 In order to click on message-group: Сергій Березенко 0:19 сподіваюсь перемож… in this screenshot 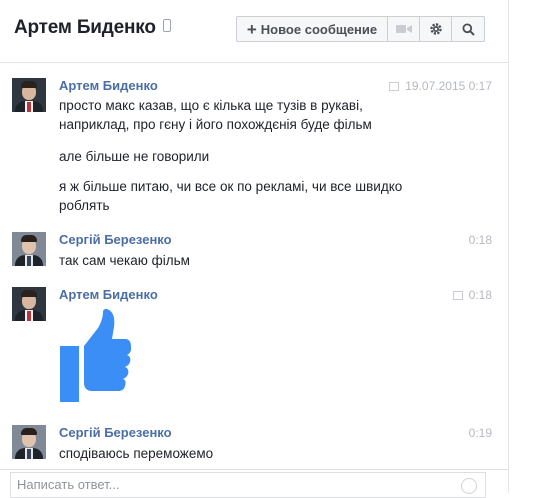, I will do `click(252, 447)`.